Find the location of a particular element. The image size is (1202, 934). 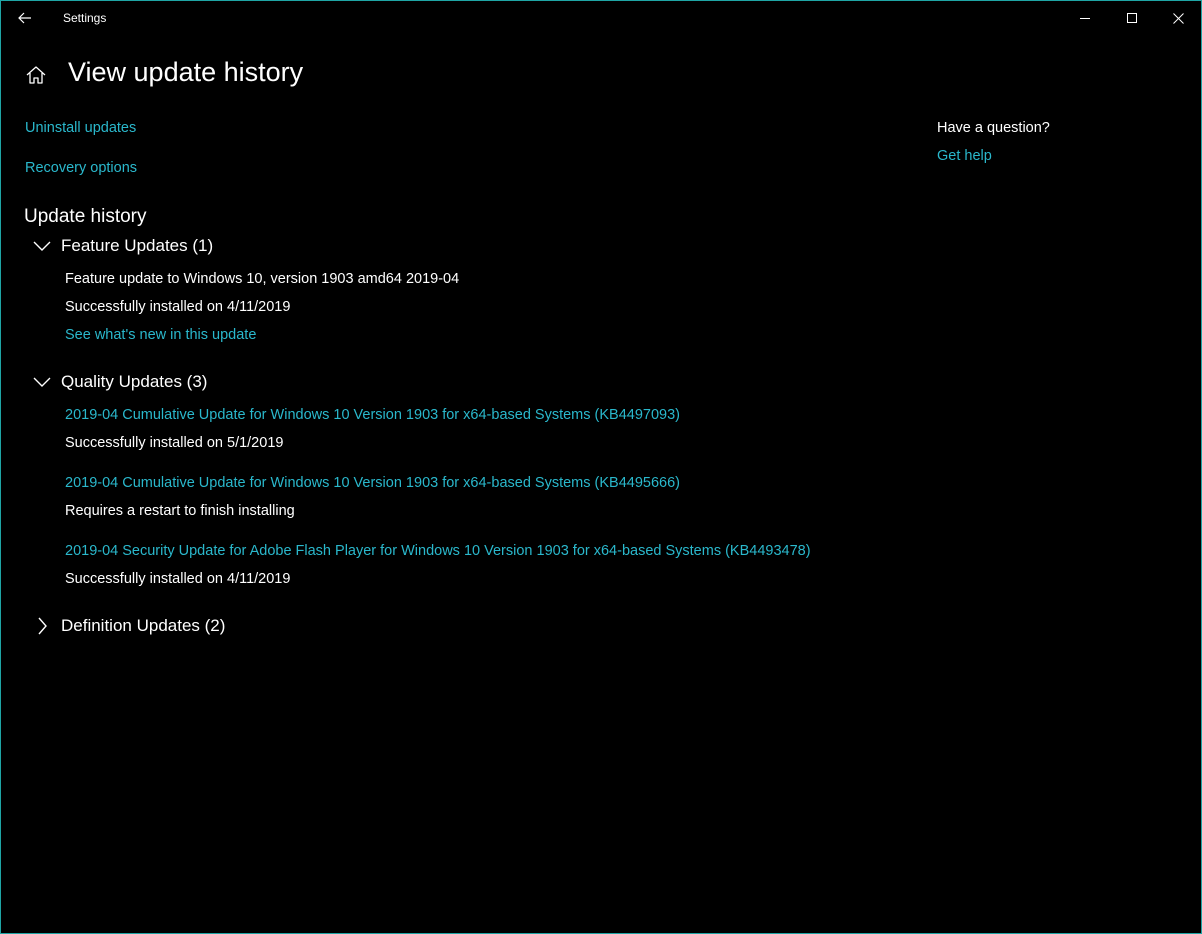

update-history-heading: Update history is located at coordinates (85, 216).